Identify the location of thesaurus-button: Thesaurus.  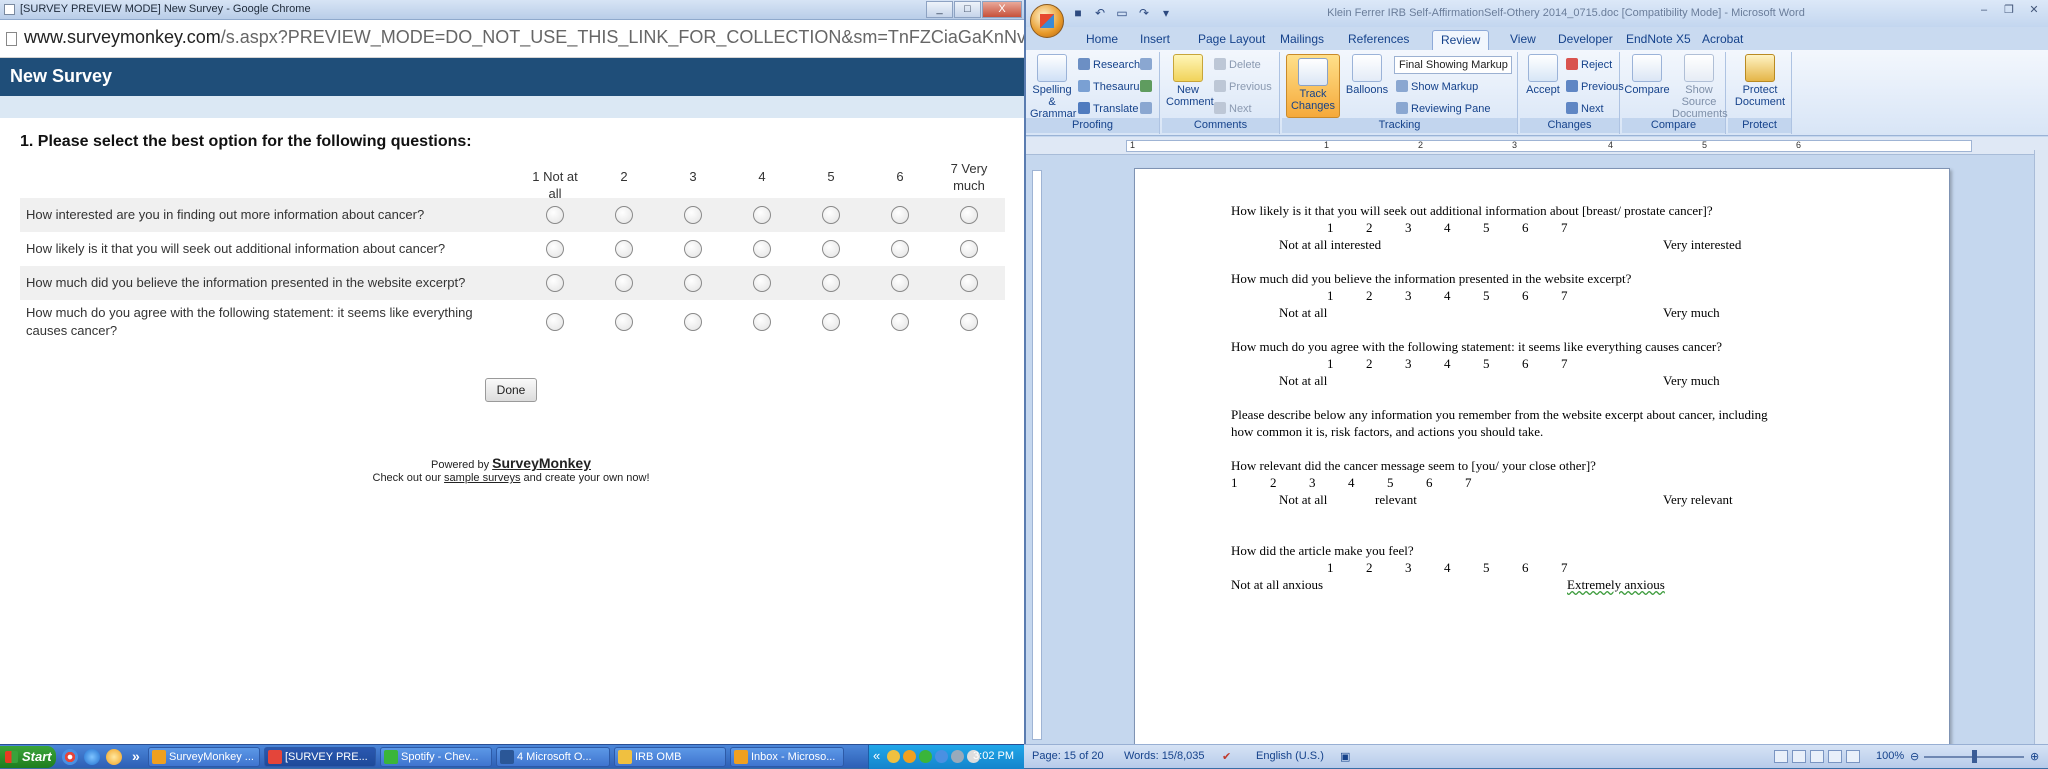
(1111, 86).